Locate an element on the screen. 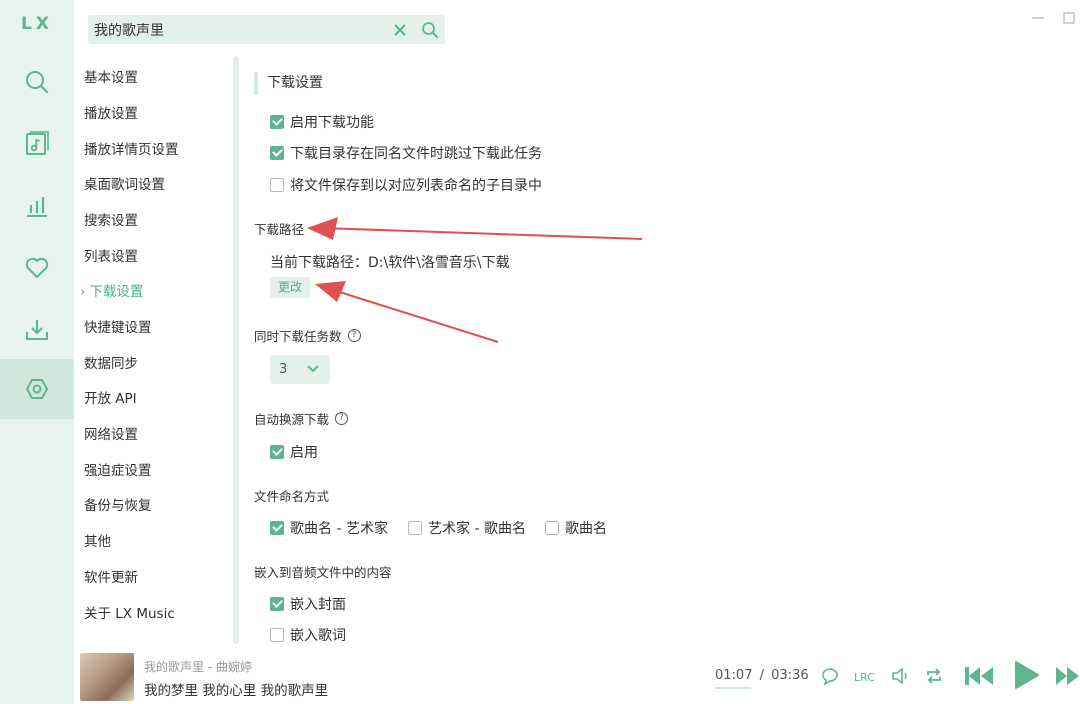  nav-item-download: › 下载设置 is located at coordinates (111, 290).